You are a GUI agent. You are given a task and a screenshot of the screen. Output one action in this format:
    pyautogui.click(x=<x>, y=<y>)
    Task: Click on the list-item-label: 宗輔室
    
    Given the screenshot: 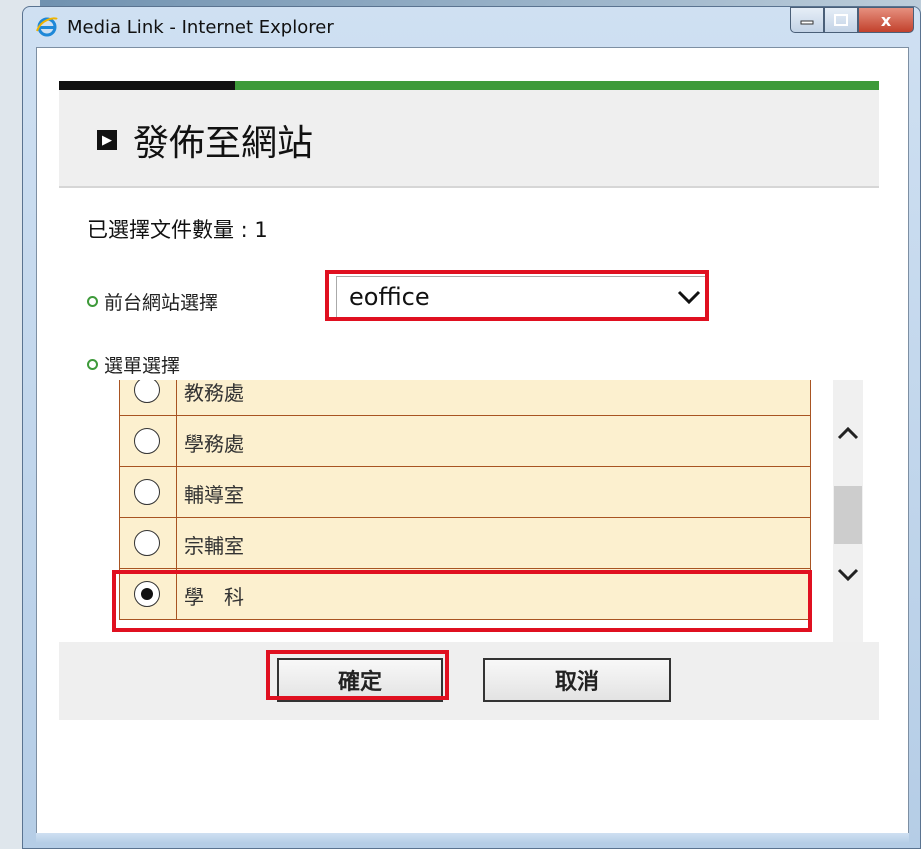 What is the action you would take?
    pyautogui.click(x=214, y=546)
    